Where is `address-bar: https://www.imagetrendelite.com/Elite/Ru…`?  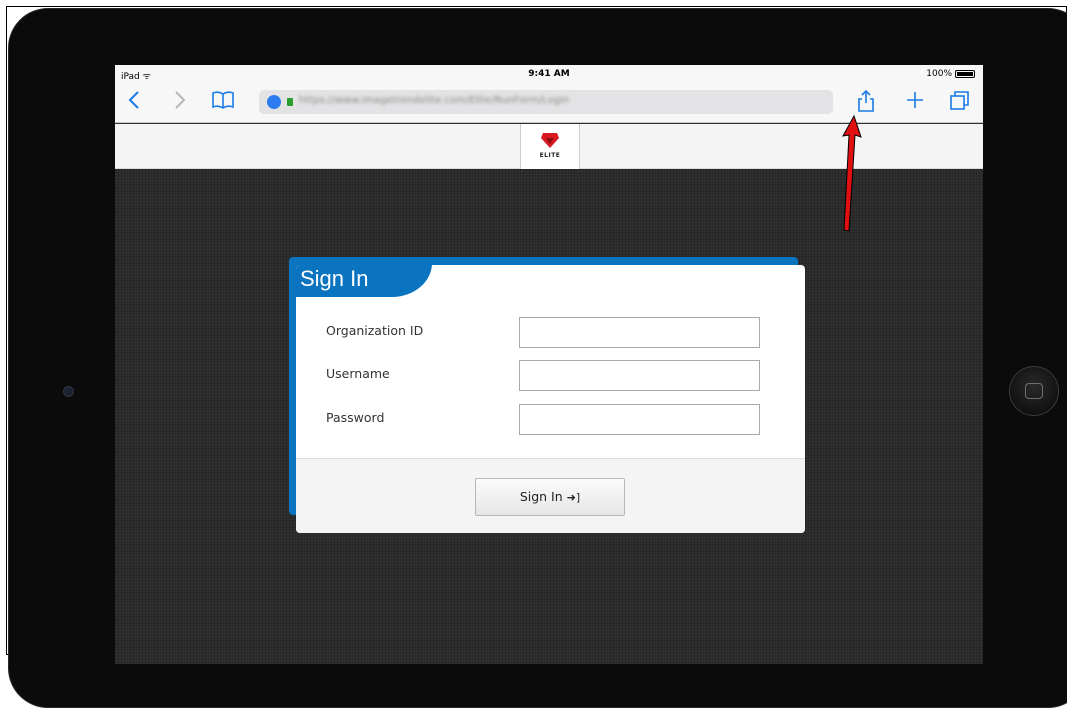 address-bar: https://www.imagetrendelite.com/Elite/Ru… is located at coordinates (546, 102).